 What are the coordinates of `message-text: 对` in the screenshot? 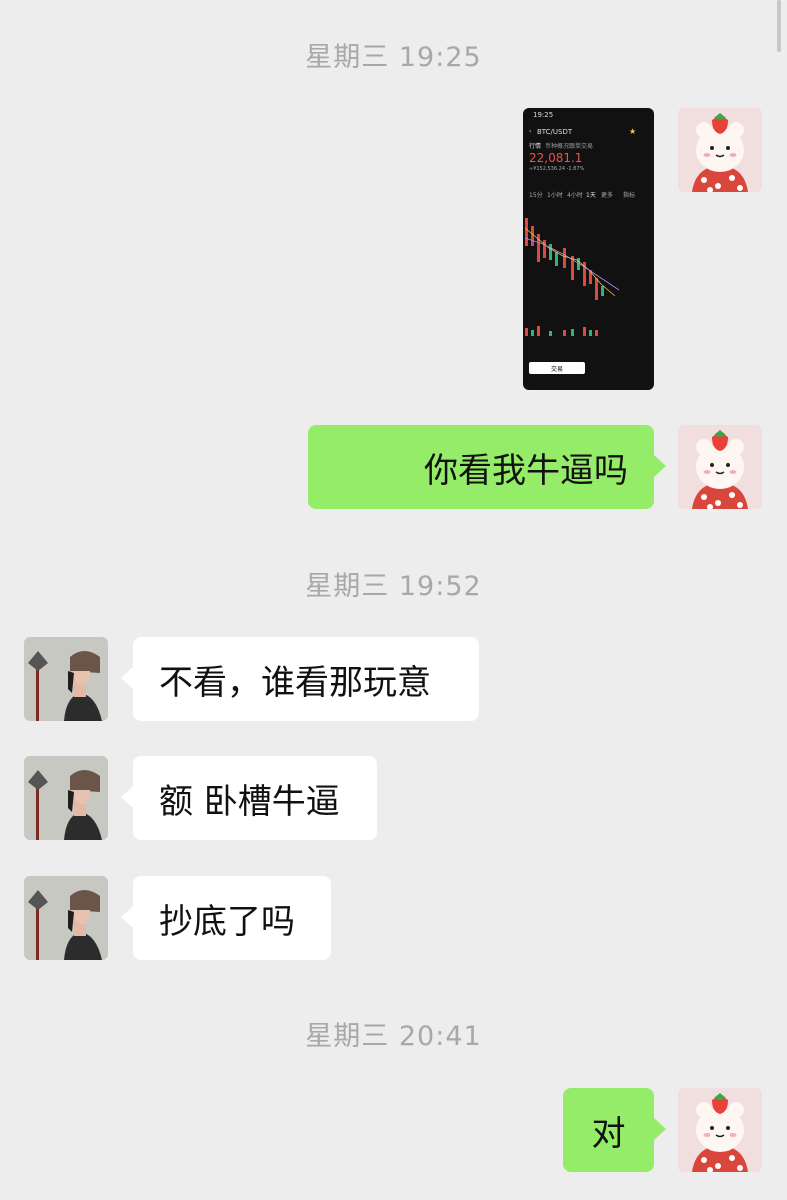 It's located at (608, 1133).